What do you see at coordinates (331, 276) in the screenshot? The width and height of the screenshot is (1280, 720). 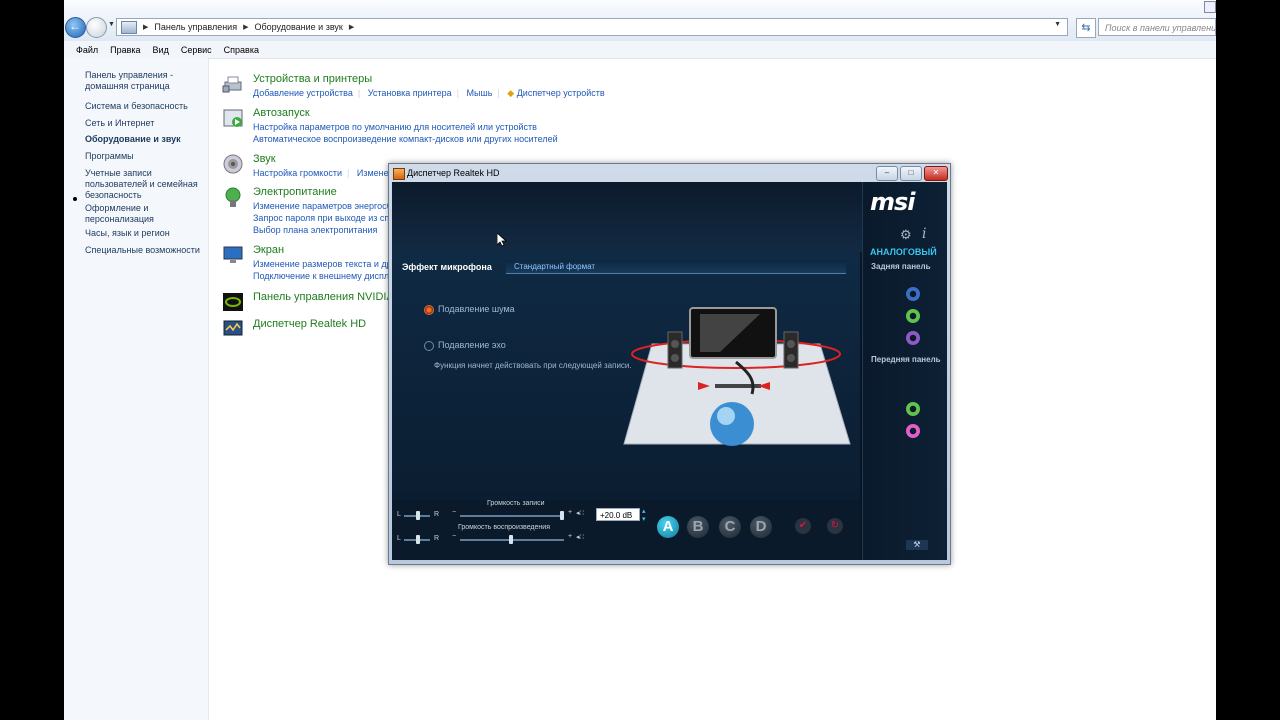 I see `link-external-display: Подключение к внешнему дисплею` at bounding box center [331, 276].